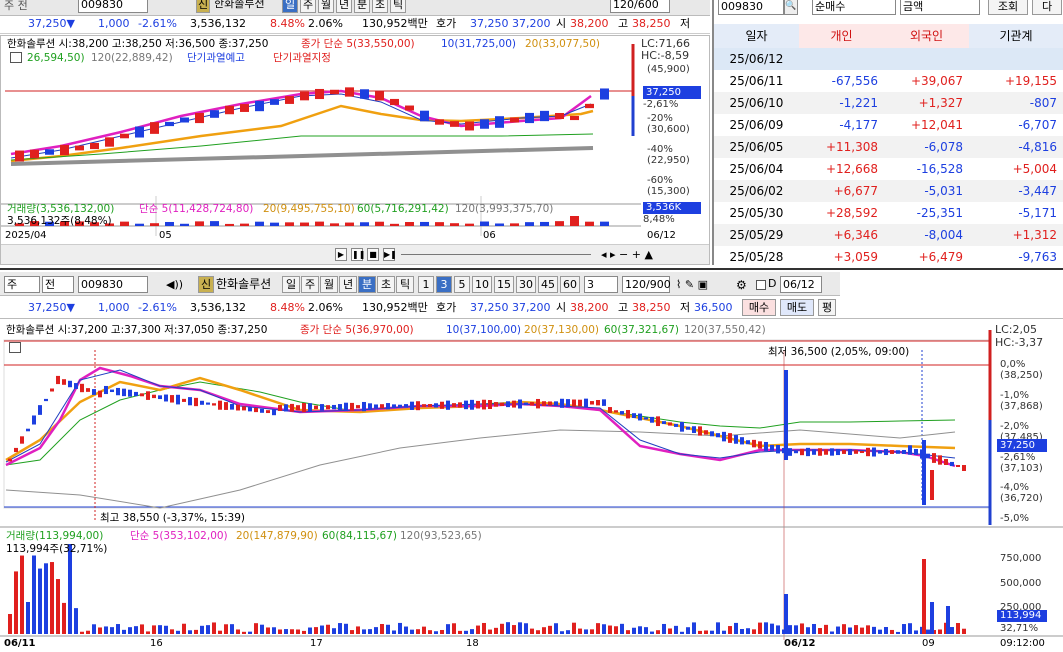 This screenshot has height=652, width=1063. I want to click on date-checkbox, so click(761, 285).